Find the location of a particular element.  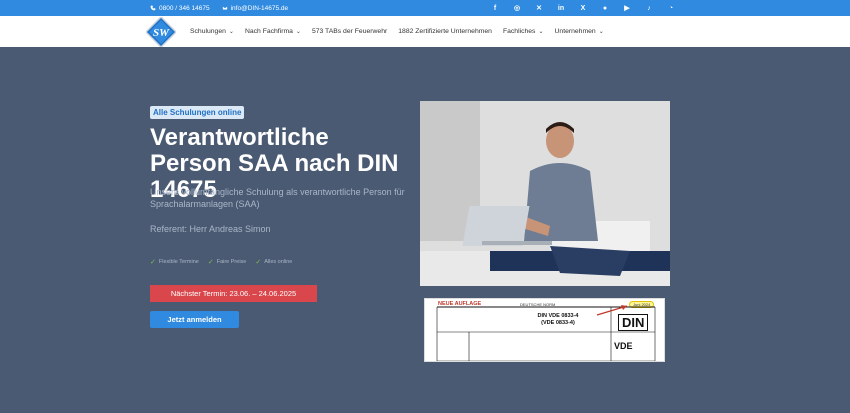

nav-item-fachliches: Fachliches ⌄ is located at coordinates (523, 31).